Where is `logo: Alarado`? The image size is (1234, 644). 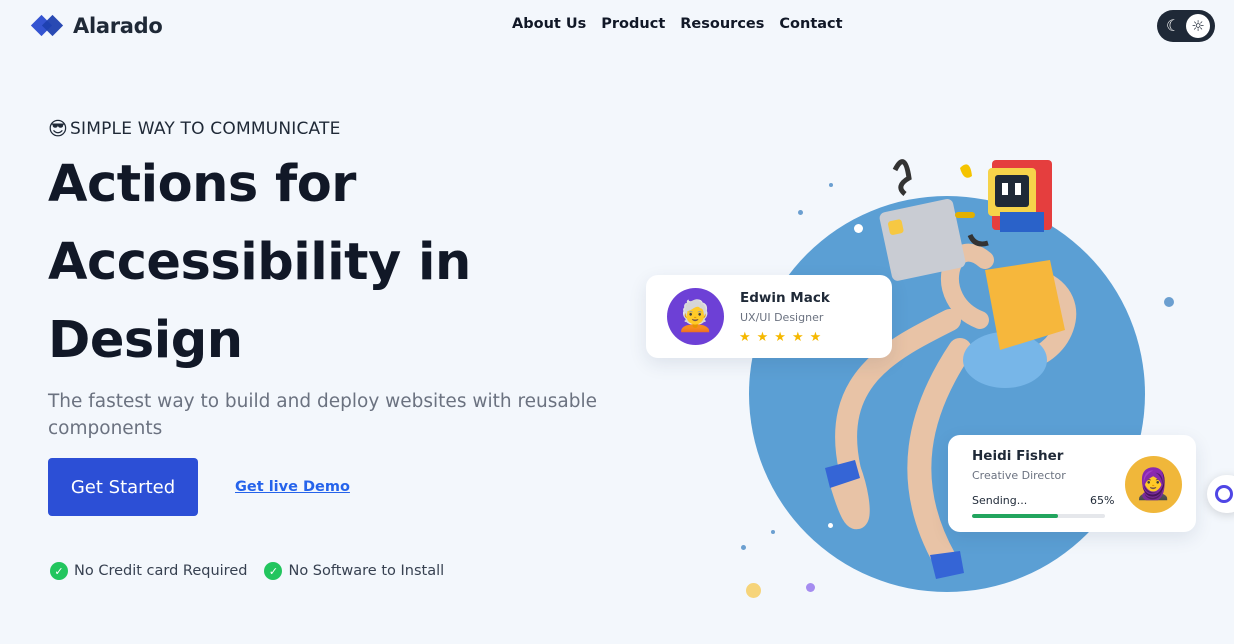
logo: Alarado is located at coordinates (96, 26).